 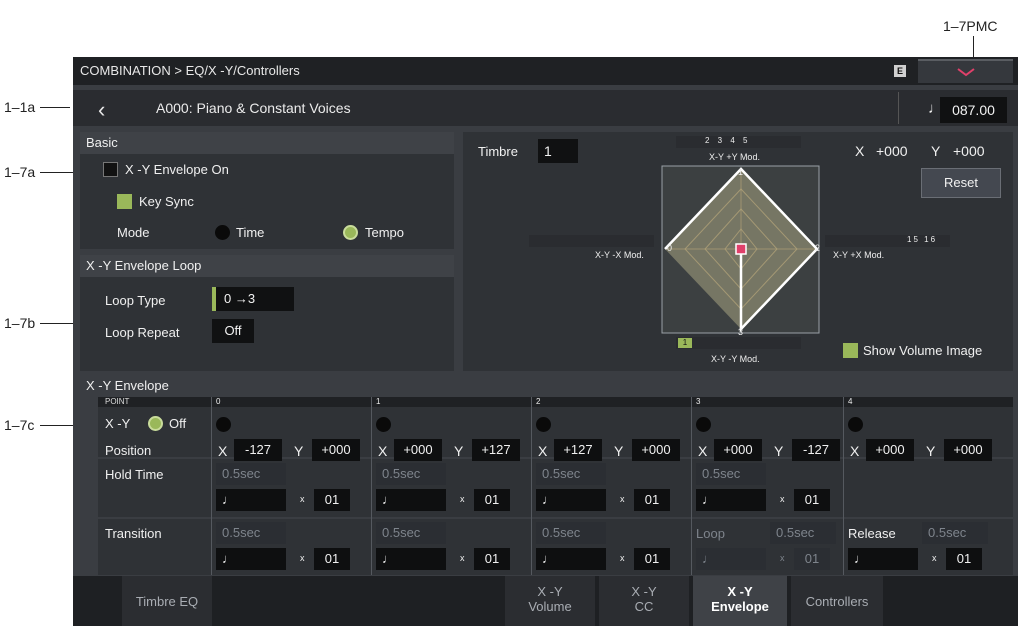 What do you see at coordinates (558, 151) in the screenshot?
I see `timbre-value: 1` at bounding box center [558, 151].